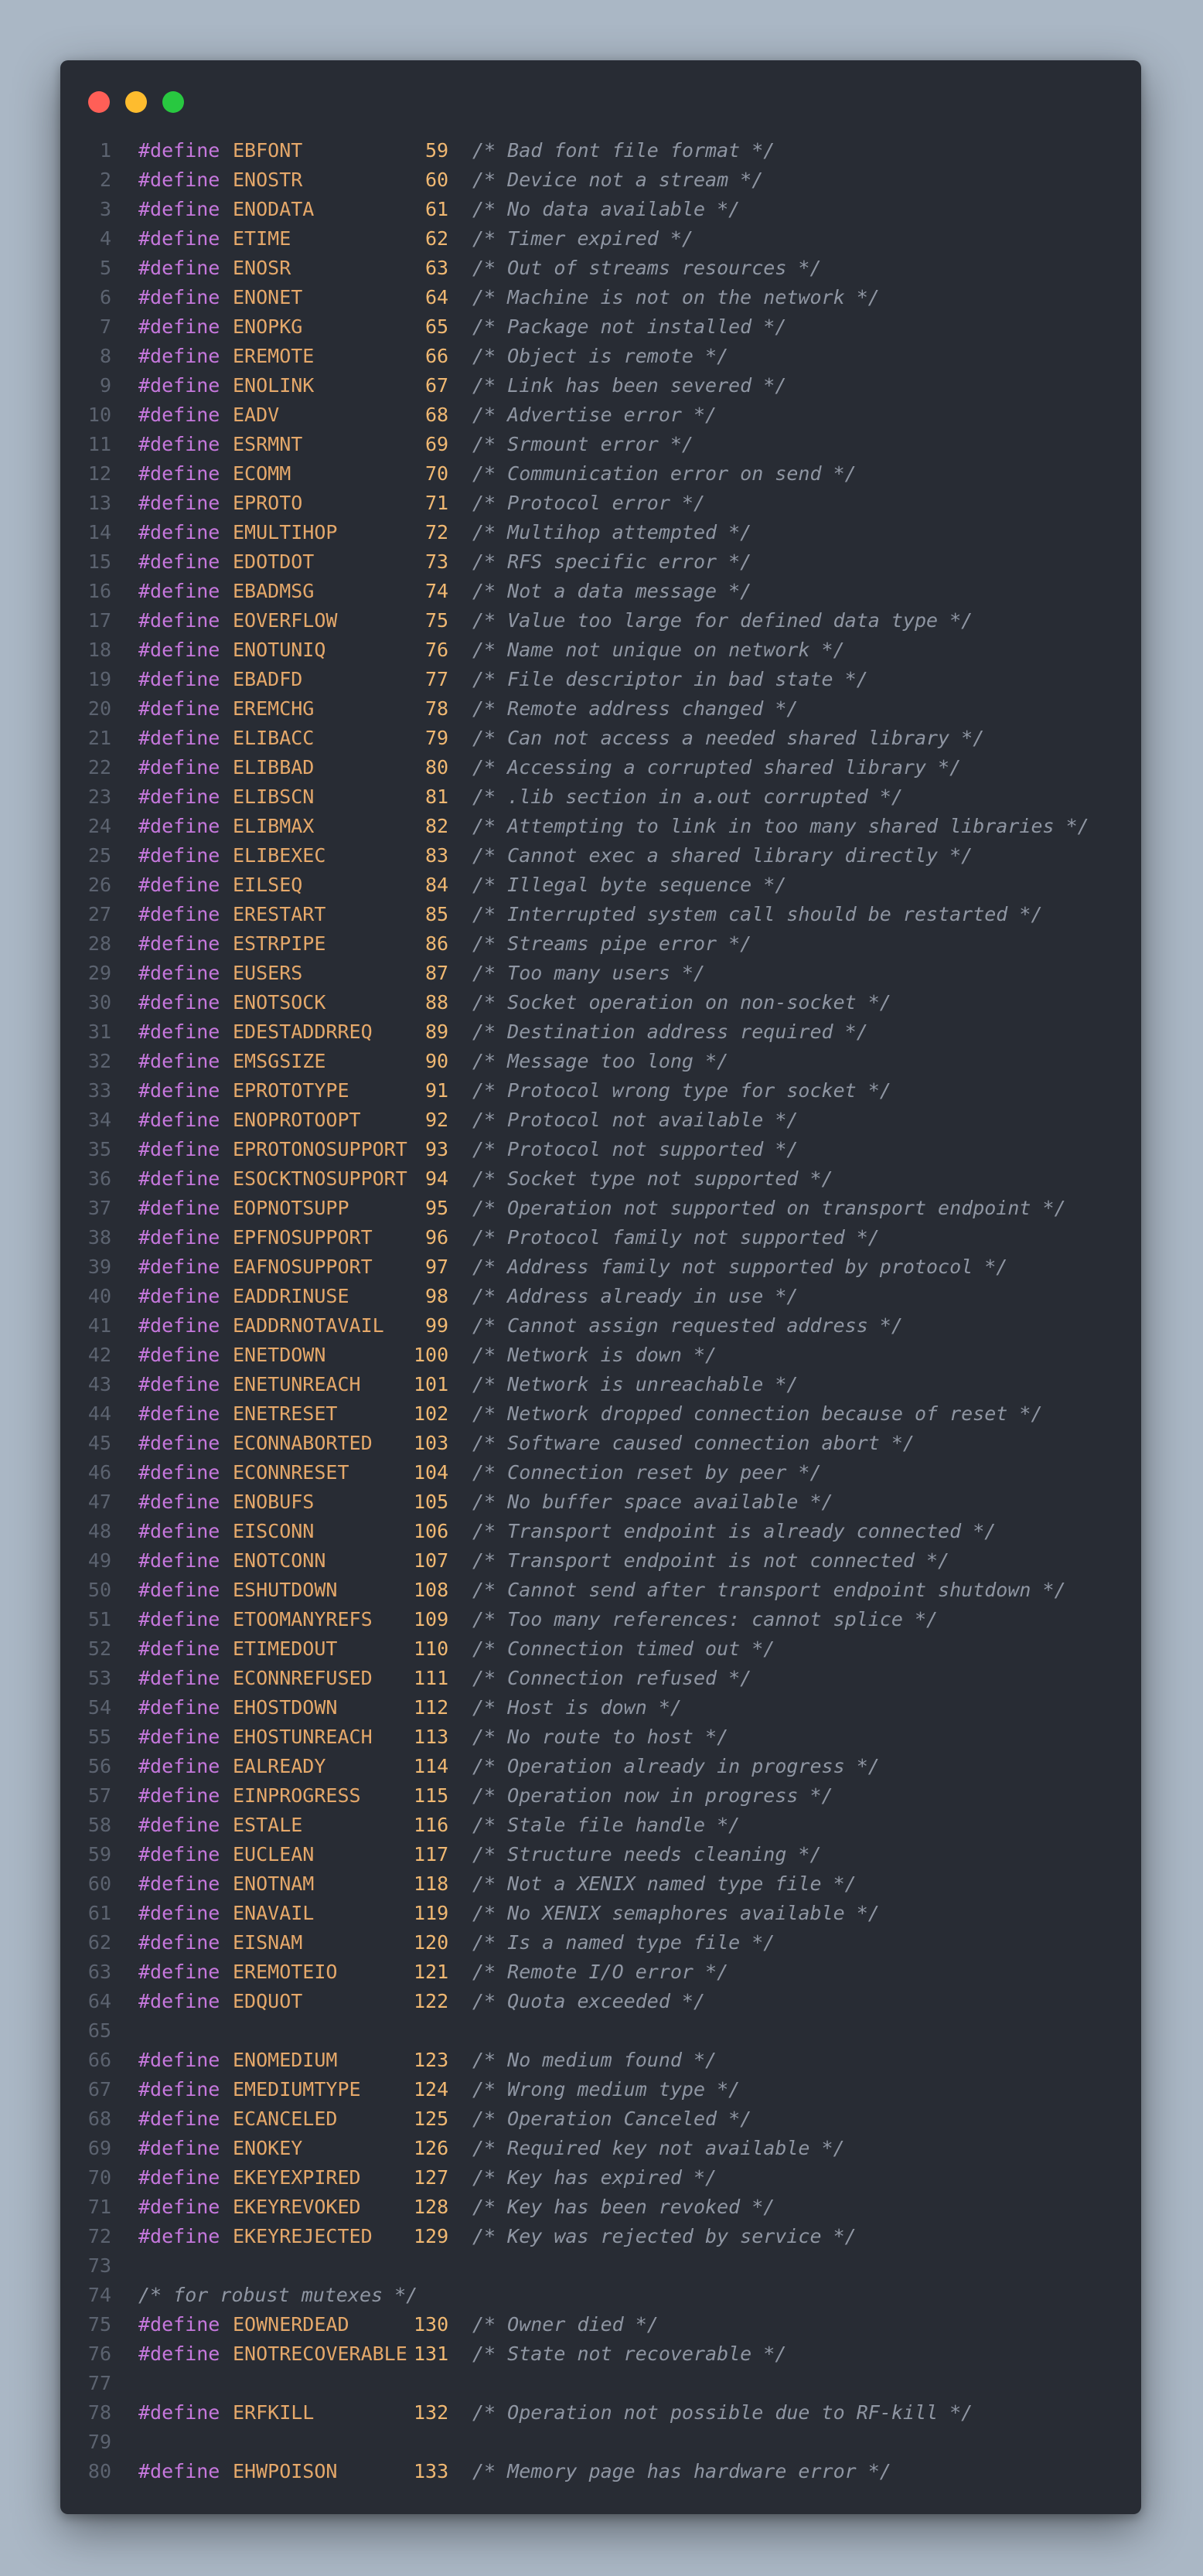  I want to click on code-comment: /* Not a data message */, so click(612, 591).